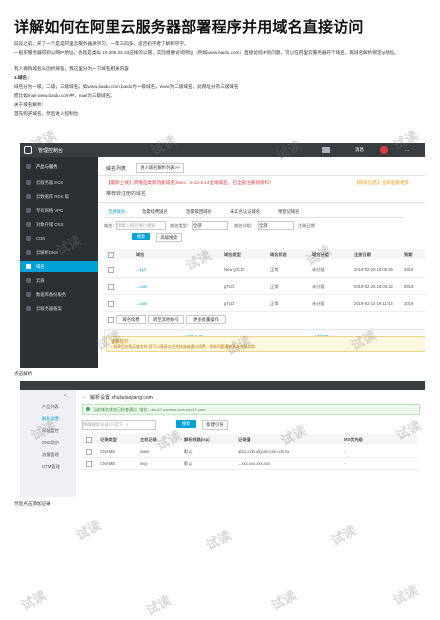 The height and width of the screenshot is (620, 440). Describe the element at coordinates (28, 182) in the screenshot. I see `server-icon` at that location.